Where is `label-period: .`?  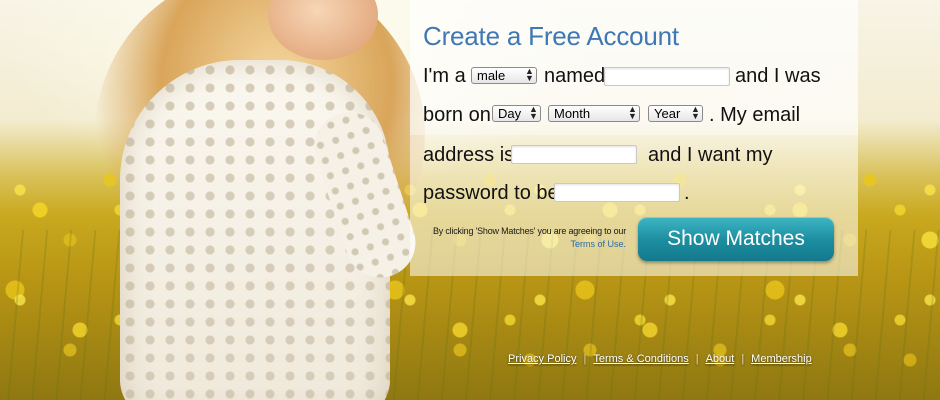 label-period: . is located at coordinates (687, 193).